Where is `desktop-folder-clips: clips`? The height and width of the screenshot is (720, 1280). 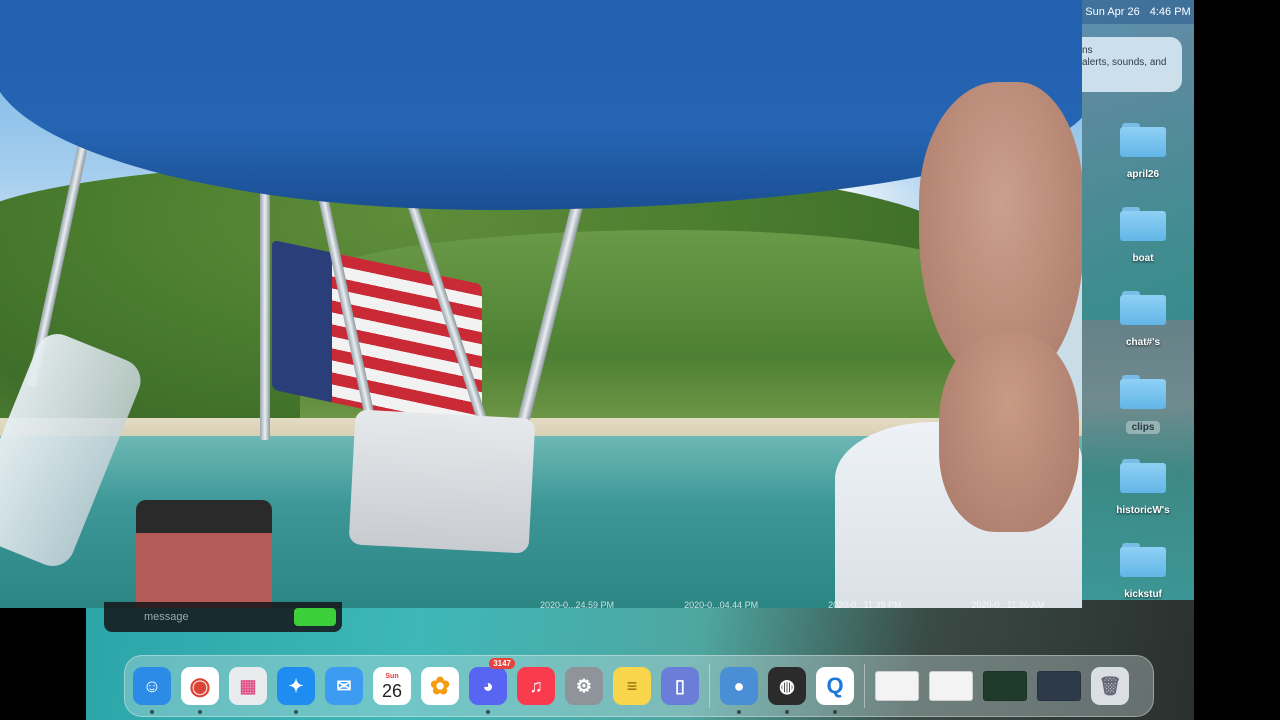
desktop-folder-clips: clips is located at coordinates (1143, 409).